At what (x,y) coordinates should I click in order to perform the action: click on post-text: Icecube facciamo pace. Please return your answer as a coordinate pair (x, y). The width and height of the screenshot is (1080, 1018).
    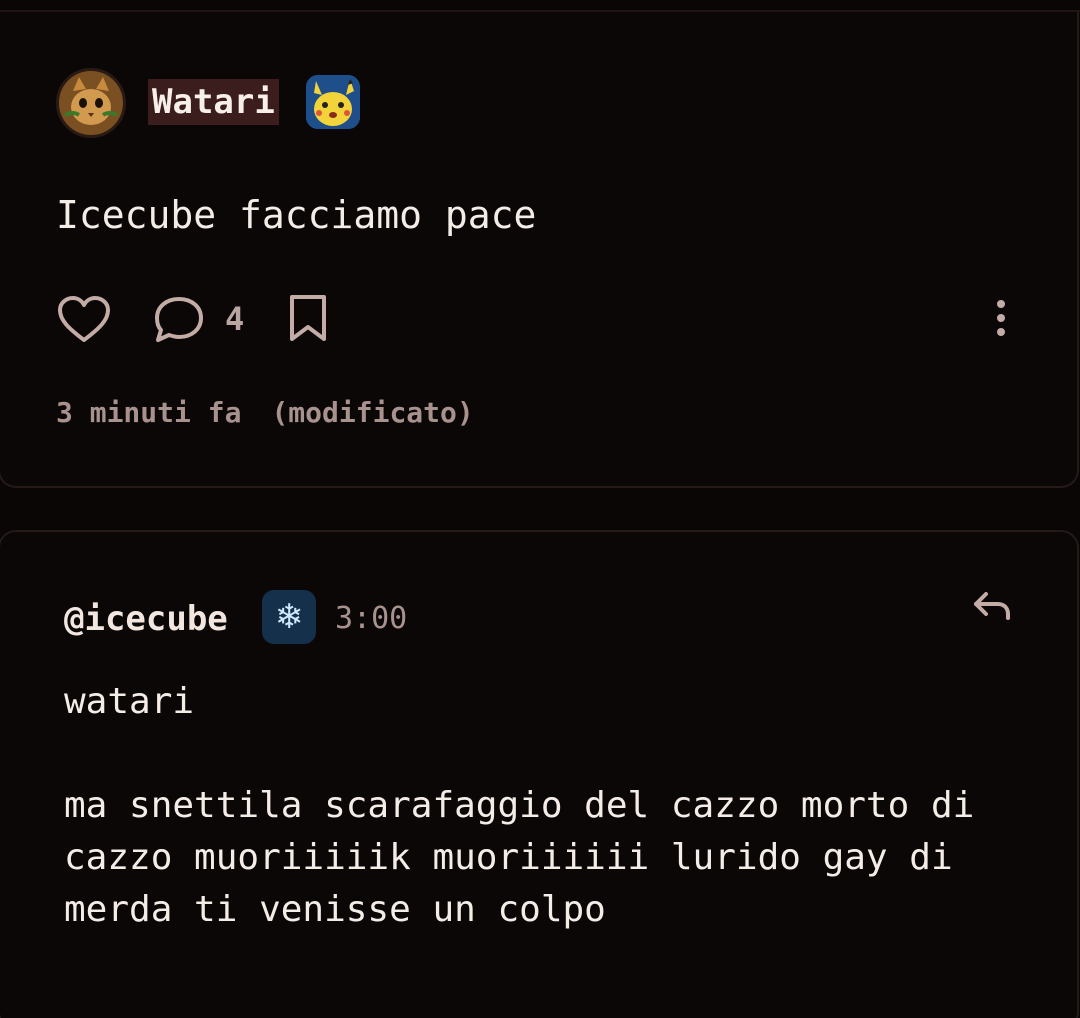
    Looking at the image, I should click on (296, 215).